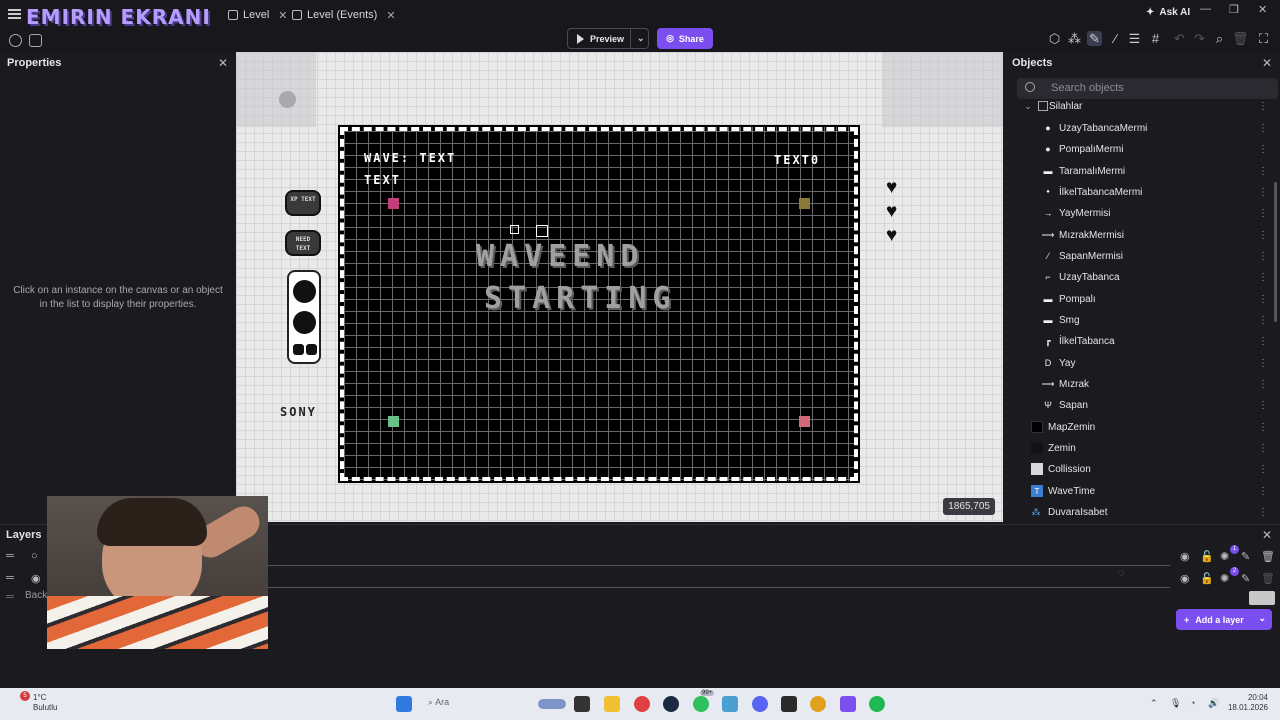 The height and width of the screenshot is (720, 1280). I want to click on eye-icon: ◉, so click(1185, 556).